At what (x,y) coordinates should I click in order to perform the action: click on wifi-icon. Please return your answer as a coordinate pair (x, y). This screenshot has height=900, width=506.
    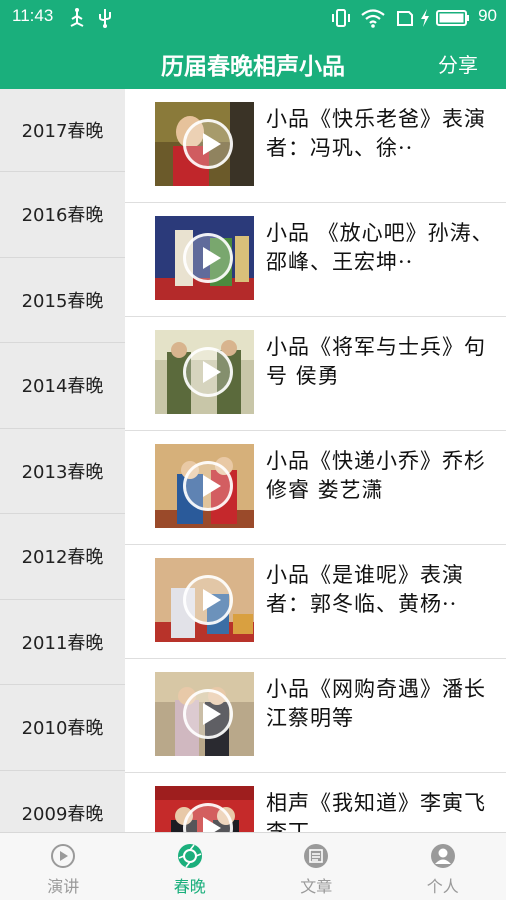
    Looking at the image, I should click on (373, 18).